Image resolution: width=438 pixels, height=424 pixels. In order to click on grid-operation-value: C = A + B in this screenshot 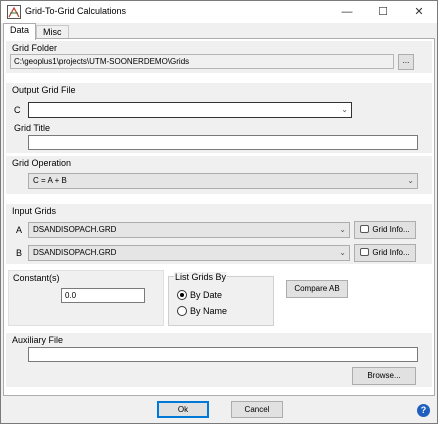, I will do `click(50, 180)`.